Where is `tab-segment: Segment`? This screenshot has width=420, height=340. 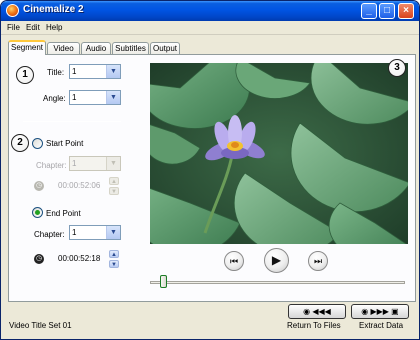
tab-segment: Segment is located at coordinates (27, 47).